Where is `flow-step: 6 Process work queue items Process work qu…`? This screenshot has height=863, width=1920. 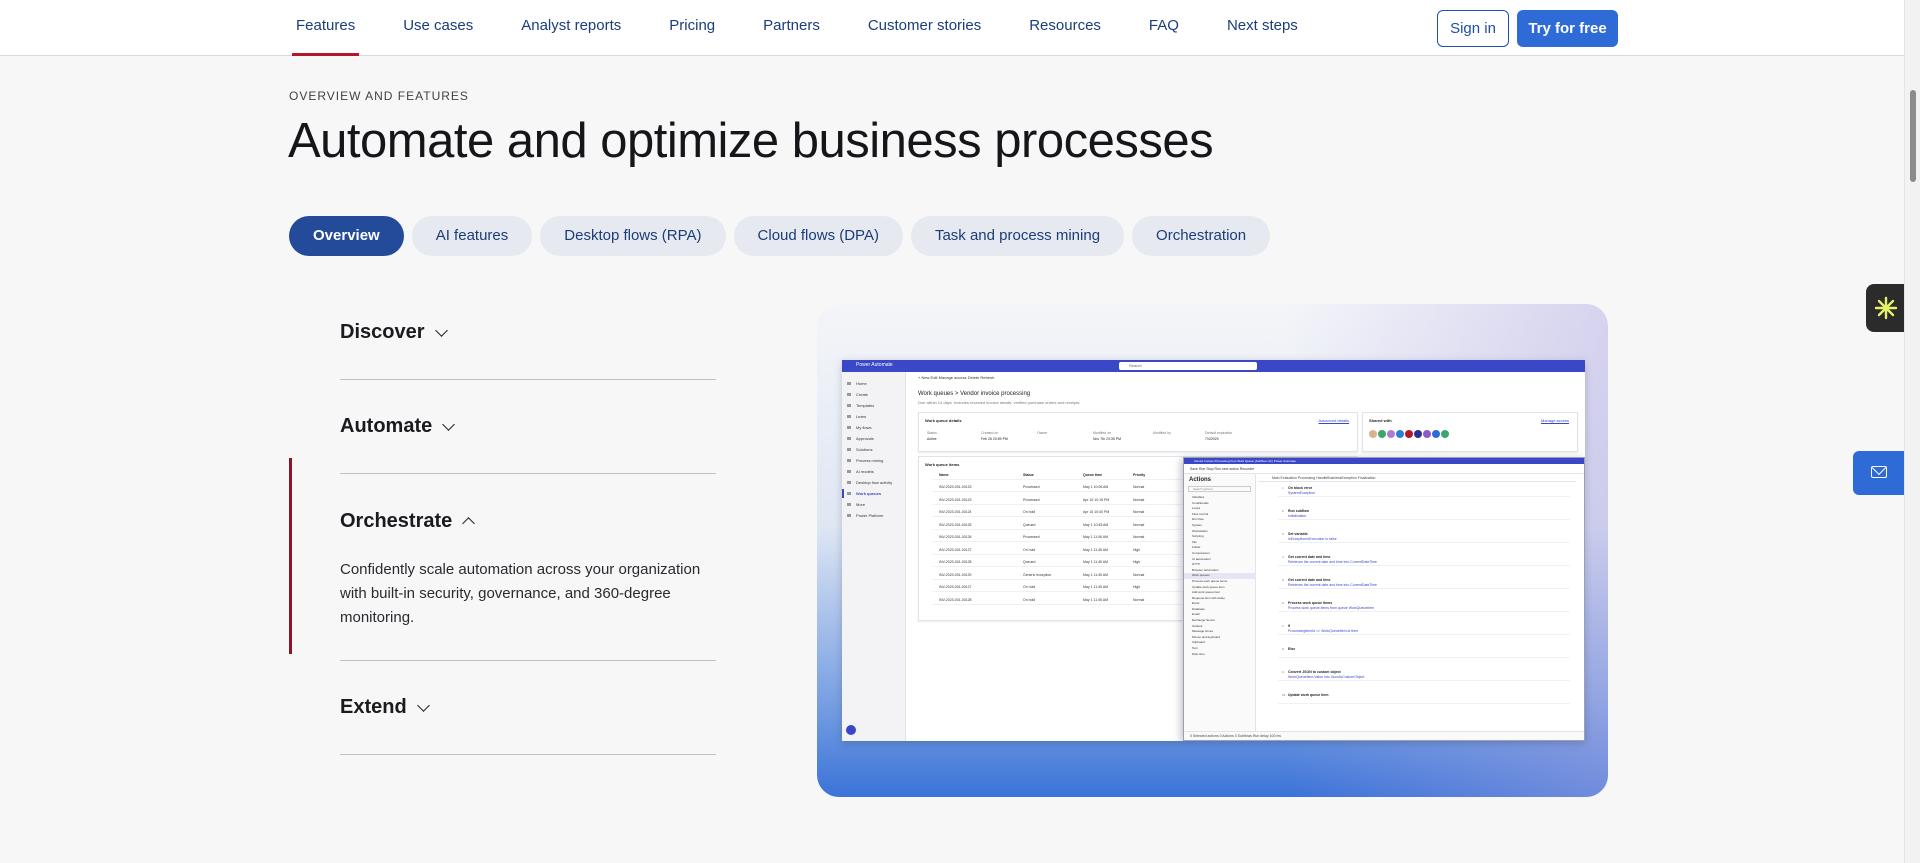 flow-step: 6 Process work queue items Process work qu… is located at coordinates (1424, 606).